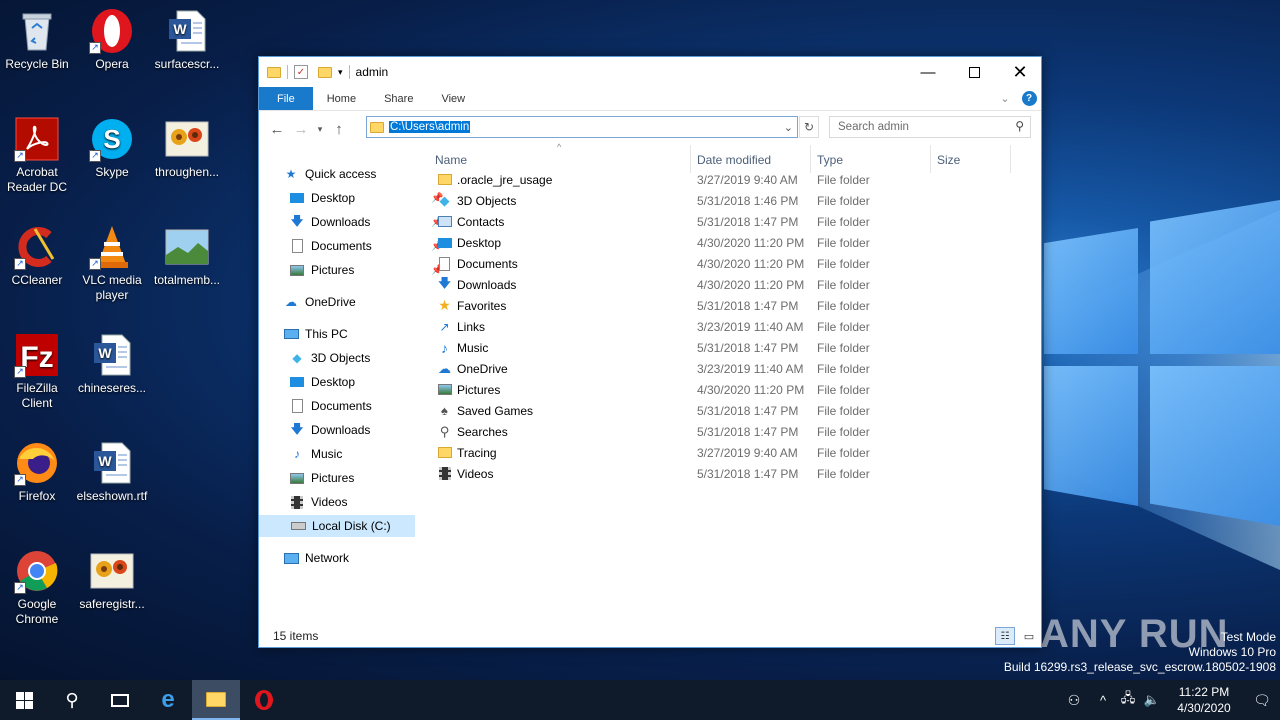 The width and height of the screenshot is (1280, 720). What do you see at coordinates (330, 406) in the screenshot?
I see `nav-documents: Documents` at bounding box center [330, 406].